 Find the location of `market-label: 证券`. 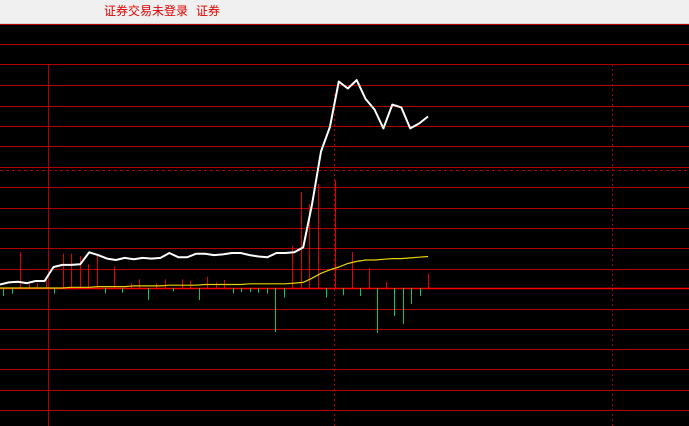

market-label: 证券 is located at coordinates (208, 11).